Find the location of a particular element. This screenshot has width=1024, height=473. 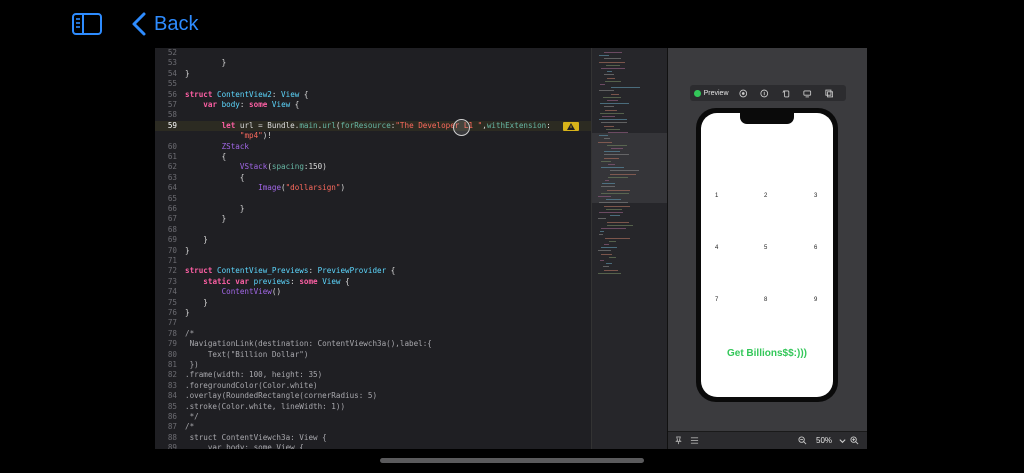

line-number: 77 is located at coordinates (172, 323).